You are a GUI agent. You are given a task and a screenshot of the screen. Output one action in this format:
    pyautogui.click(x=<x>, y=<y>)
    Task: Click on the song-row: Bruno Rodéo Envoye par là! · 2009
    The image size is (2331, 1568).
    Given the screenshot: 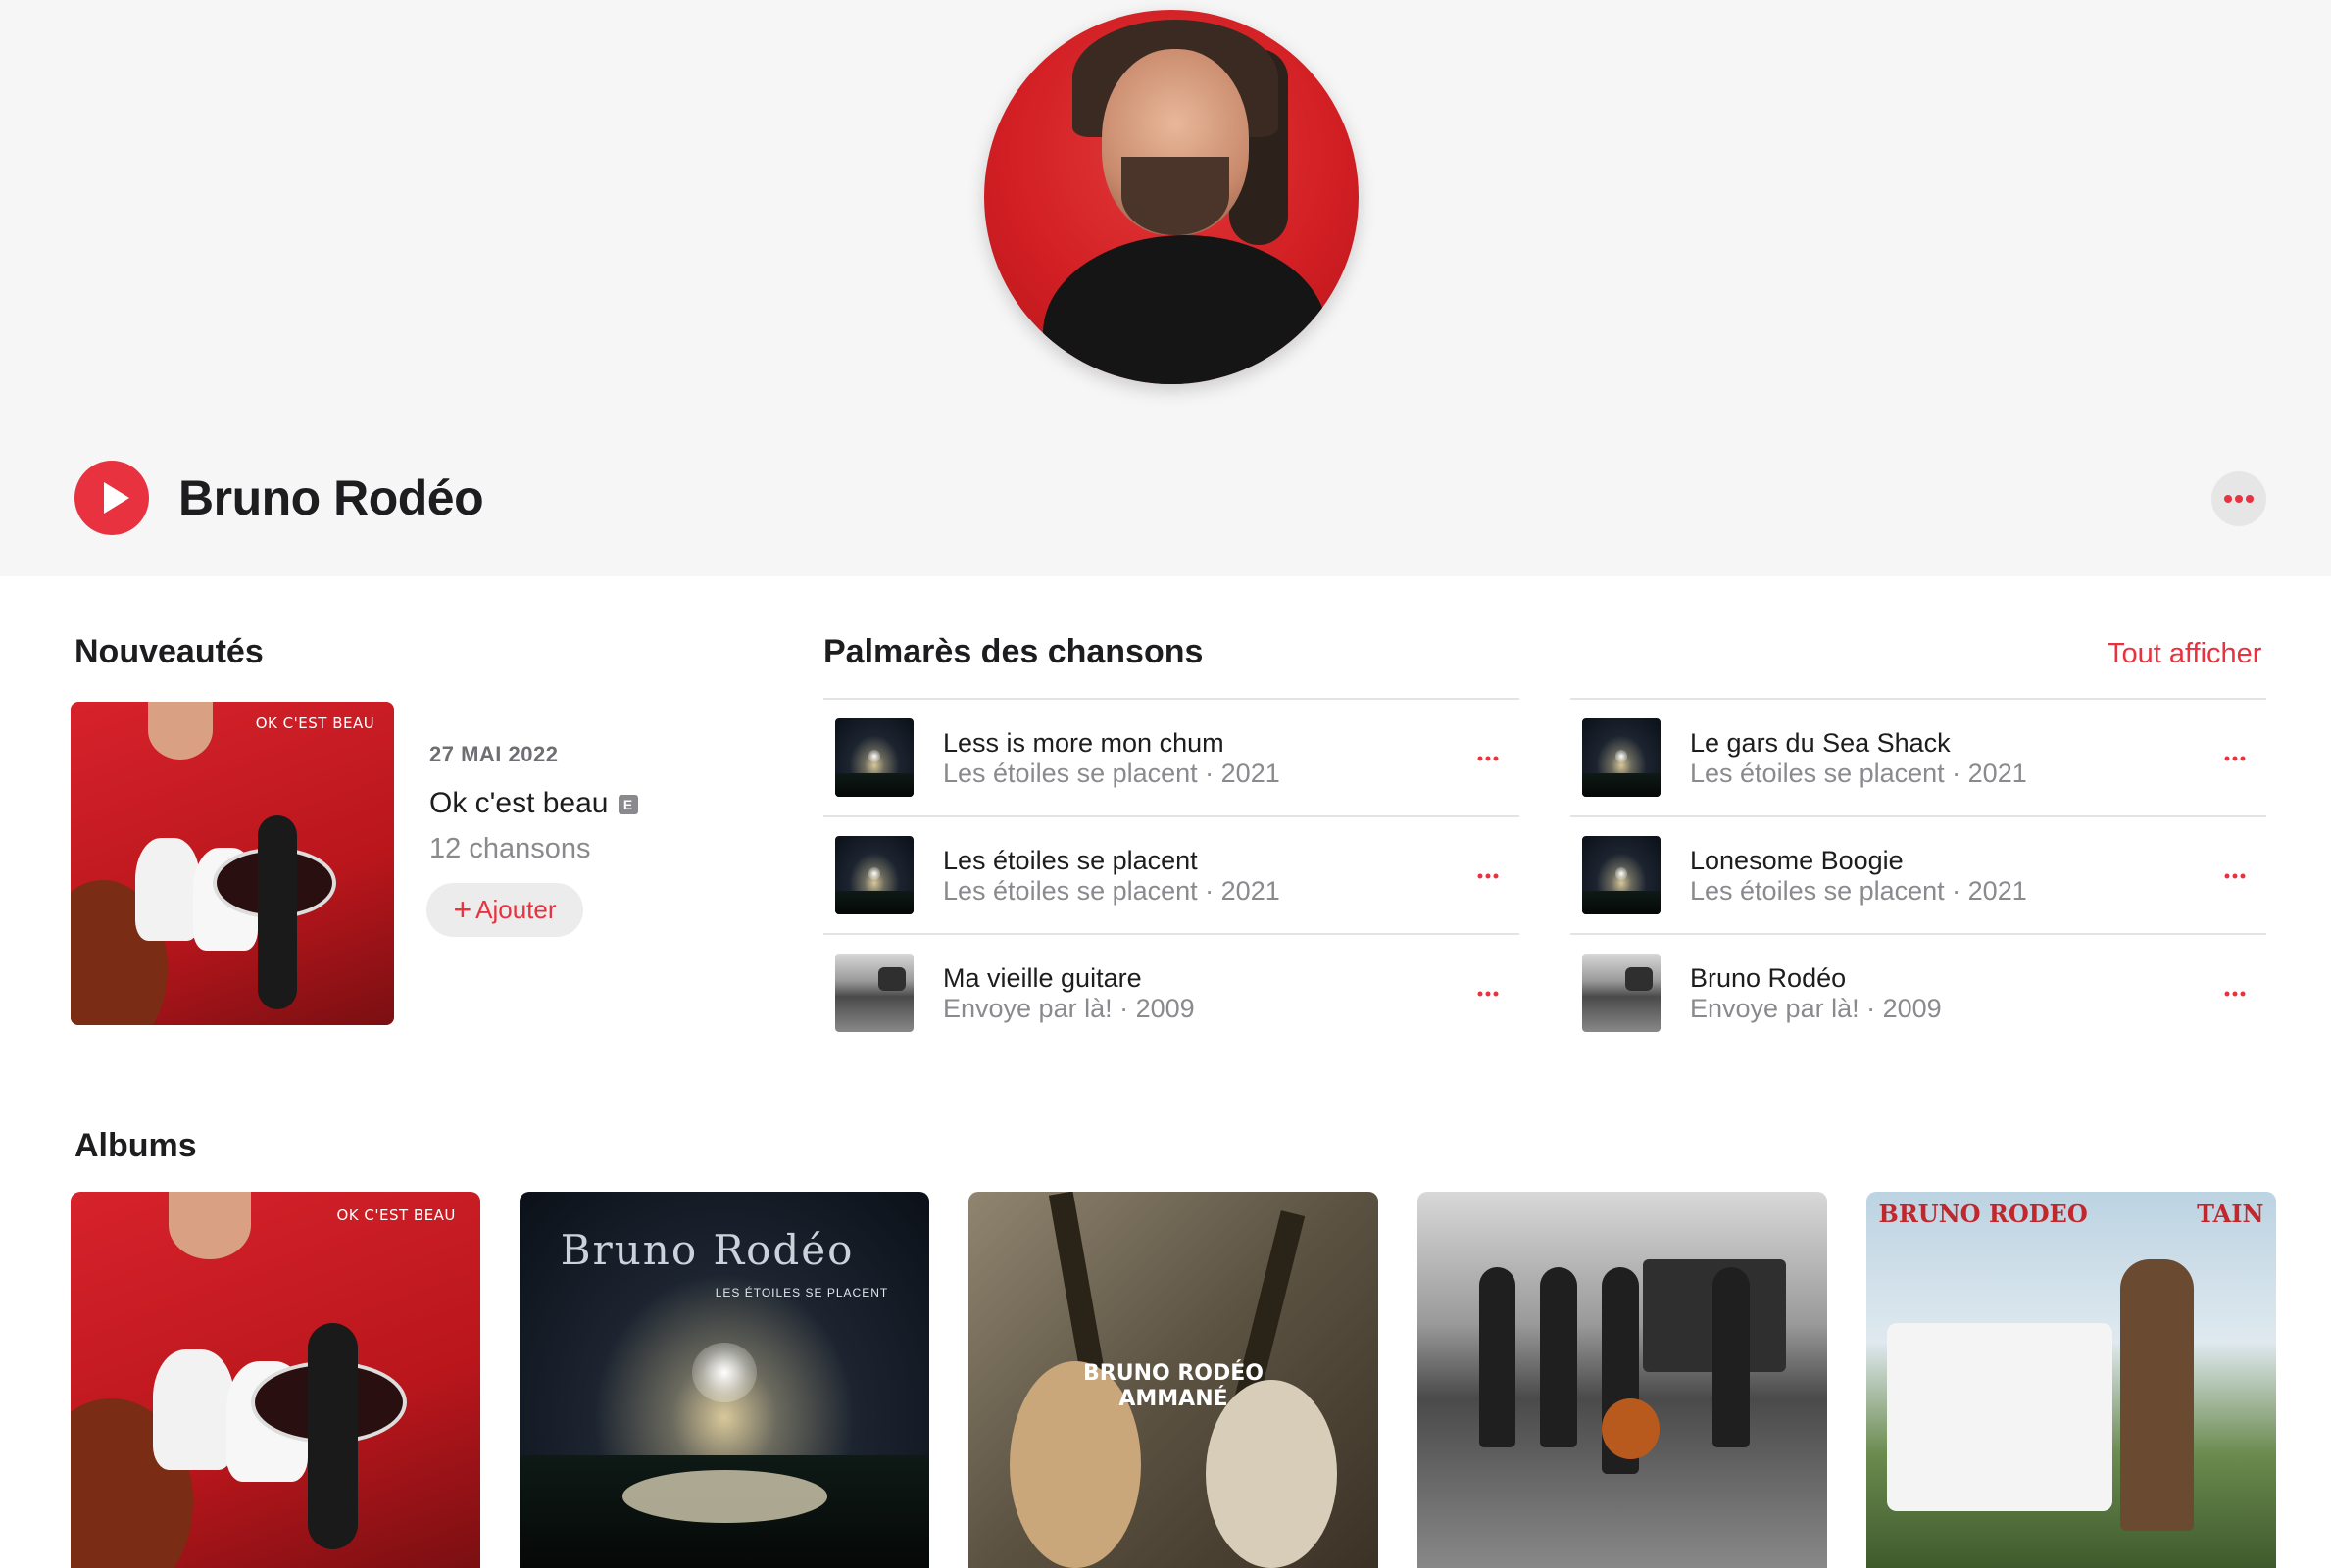 What is the action you would take?
    pyautogui.click(x=1918, y=992)
    